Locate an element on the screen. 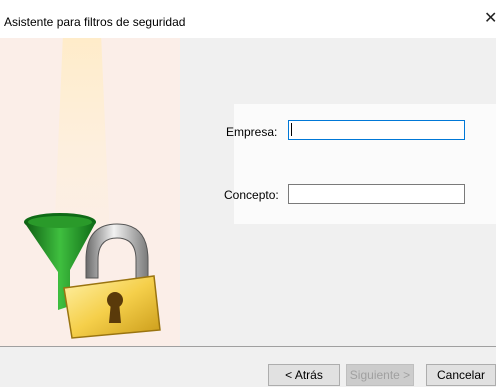 This screenshot has height=387, width=496. title-bar: Asistente para filtros de seguridad ✕ is located at coordinates (248, 19).